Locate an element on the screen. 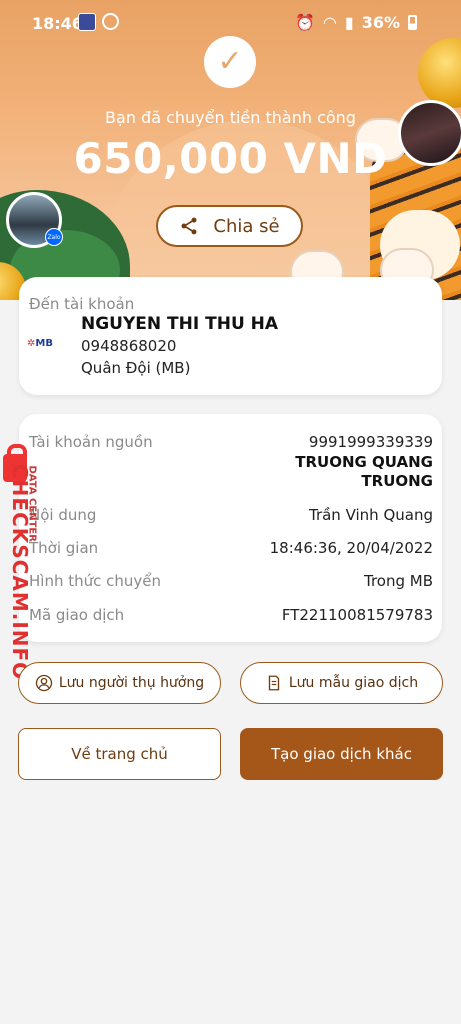 The image size is (461, 1024). new-transaction-button: Tạo giao dịch khác is located at coordinates (341, 754).